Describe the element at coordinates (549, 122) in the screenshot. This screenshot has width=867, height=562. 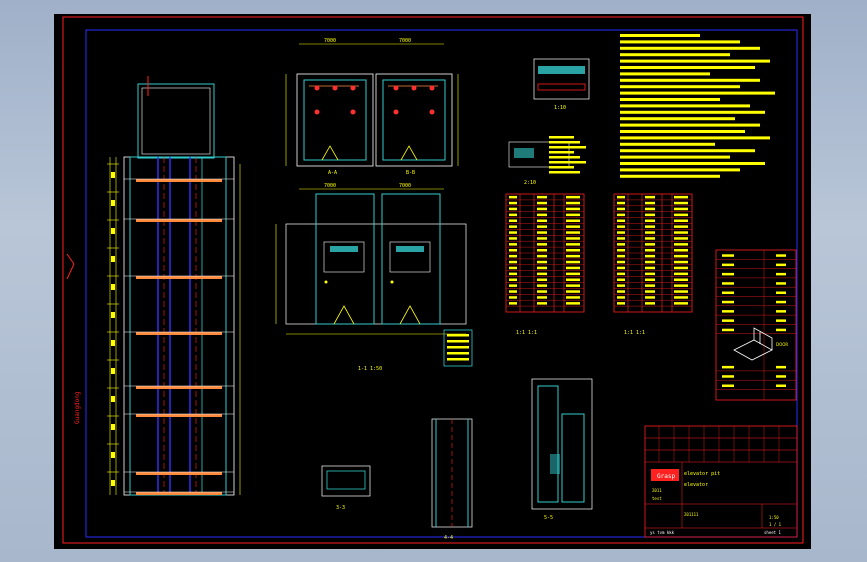
I see `top-detail: 1:10 2:10` at that location.